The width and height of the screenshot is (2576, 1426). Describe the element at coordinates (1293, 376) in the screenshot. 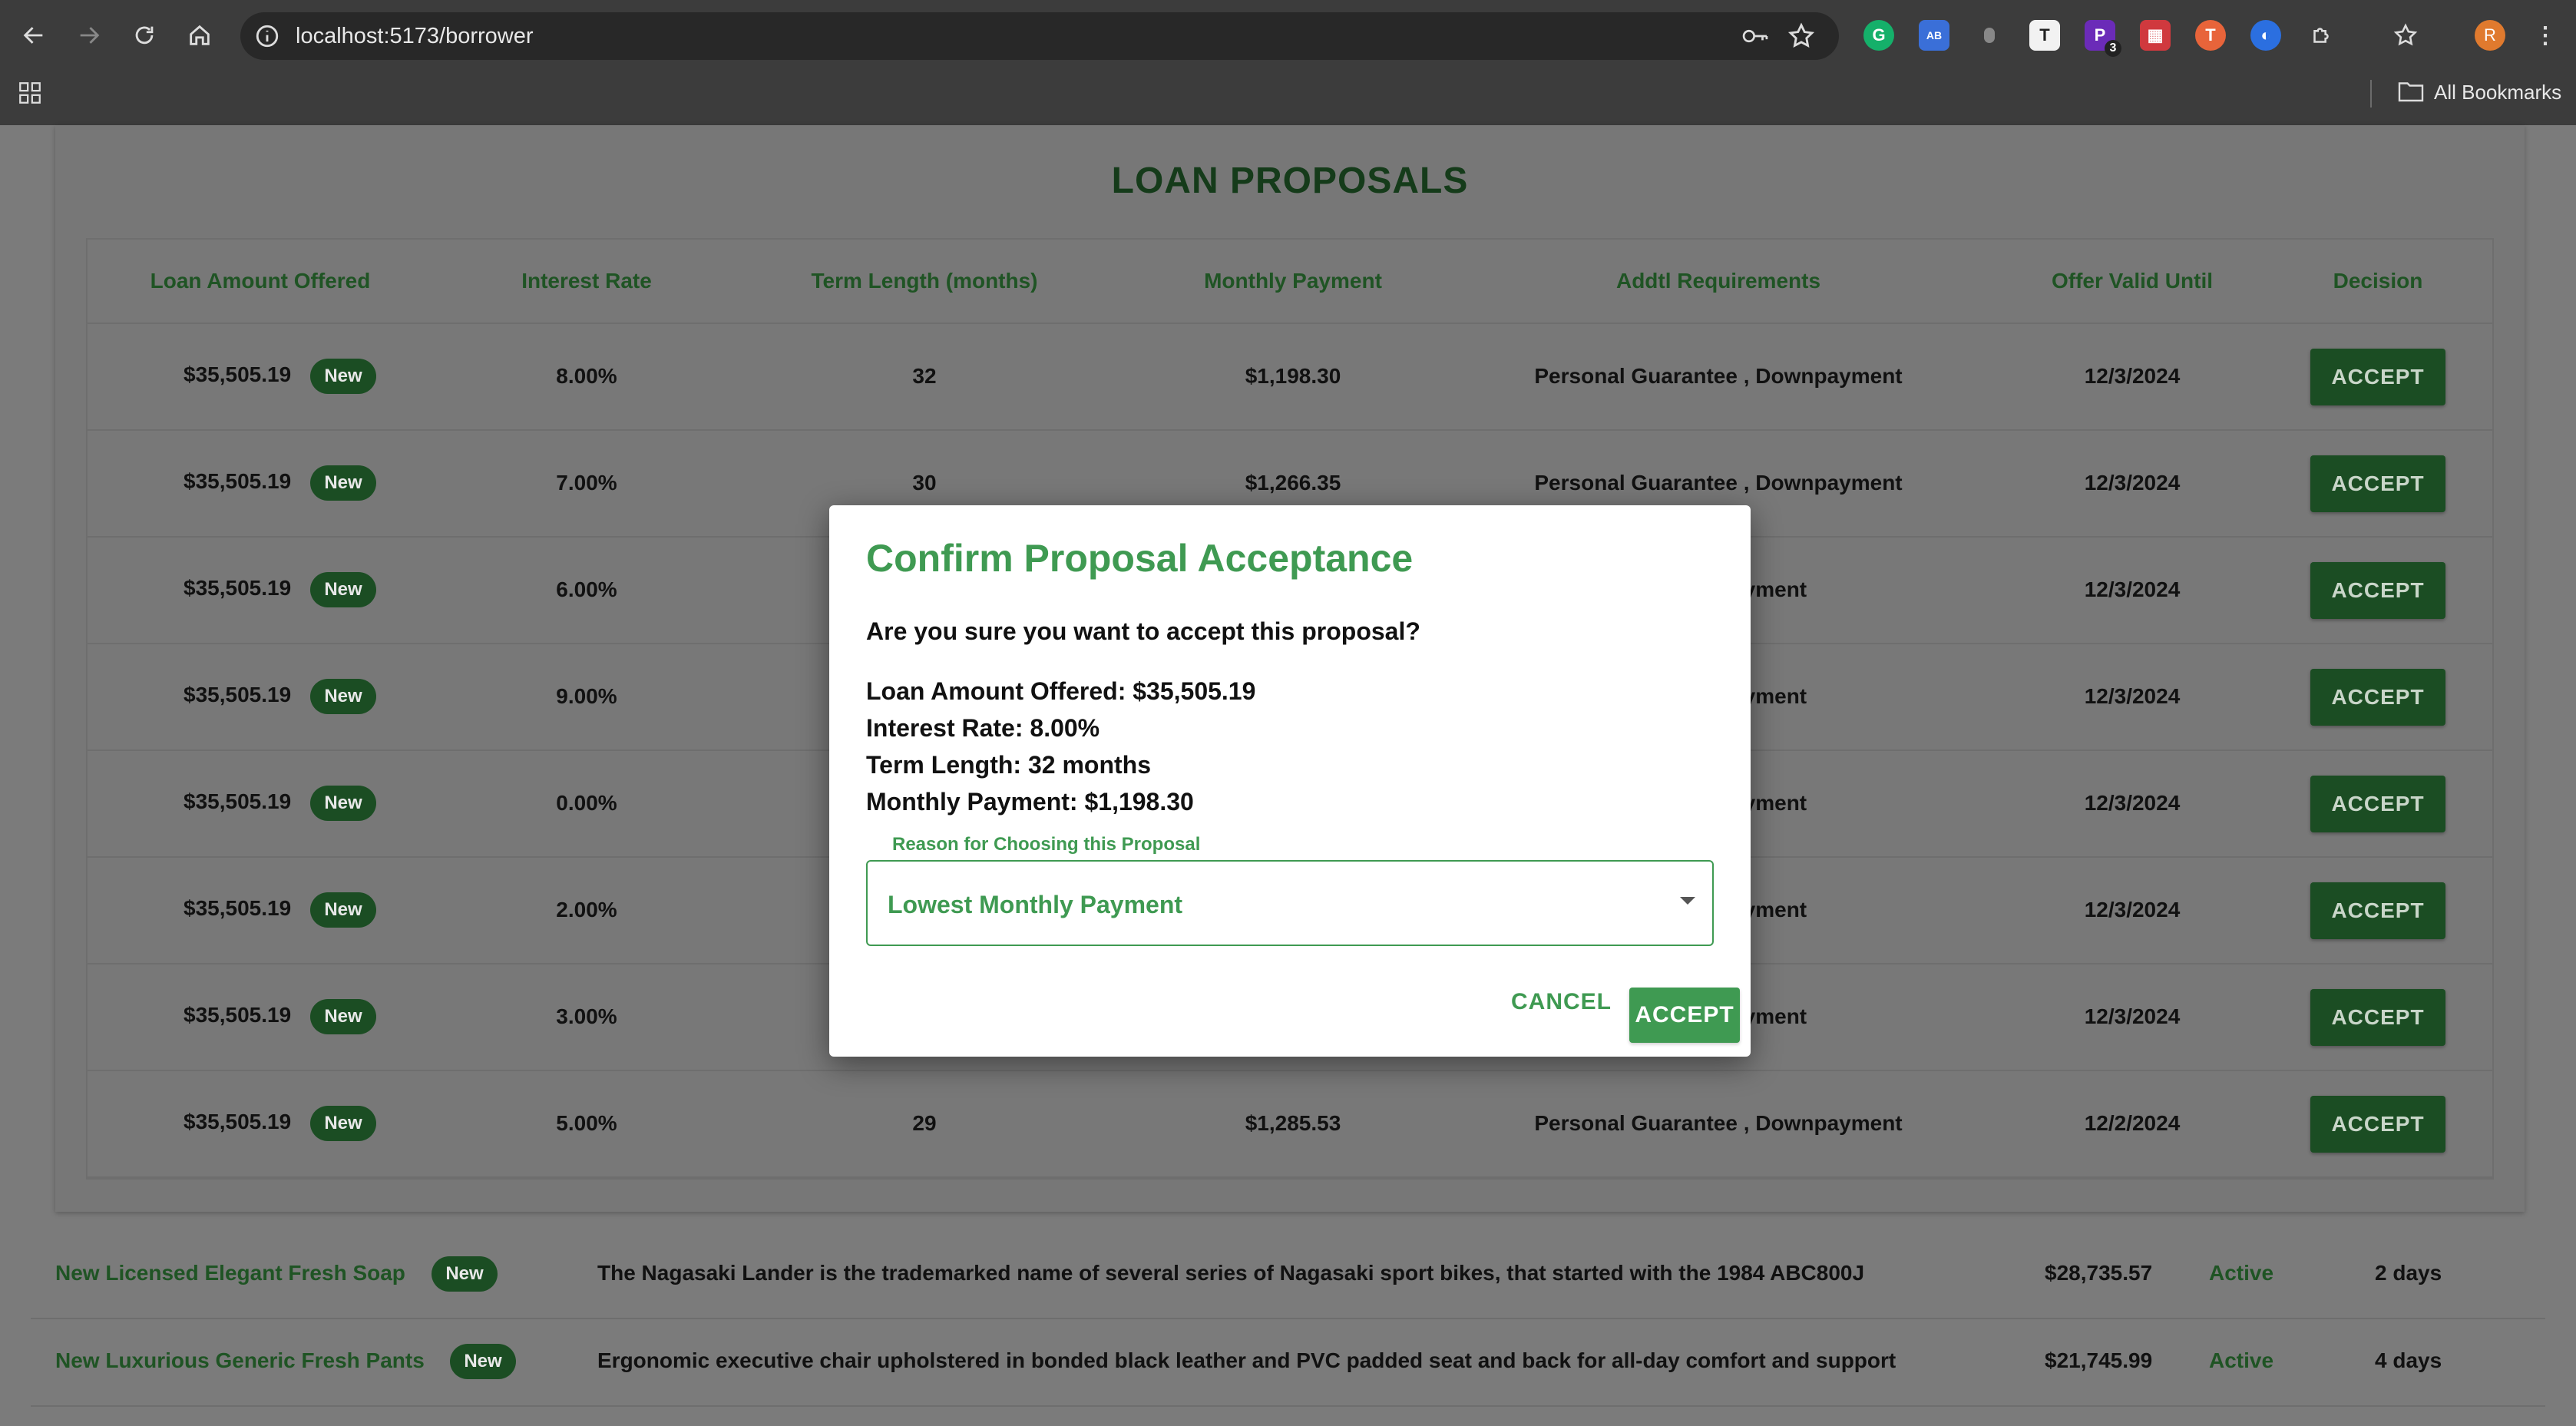

I see `monthly-payment-cell: $1,198.30` at that location.